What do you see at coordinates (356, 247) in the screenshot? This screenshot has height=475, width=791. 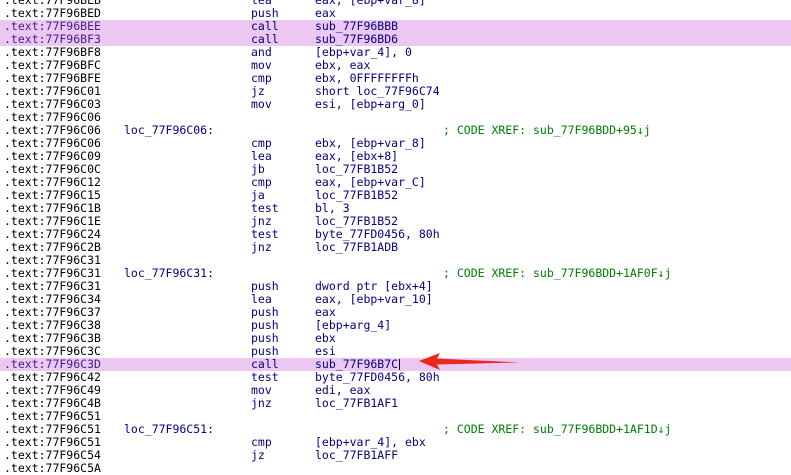 I see `operand-text: loc_77FB1ADB` at bounding box center [356, 247].